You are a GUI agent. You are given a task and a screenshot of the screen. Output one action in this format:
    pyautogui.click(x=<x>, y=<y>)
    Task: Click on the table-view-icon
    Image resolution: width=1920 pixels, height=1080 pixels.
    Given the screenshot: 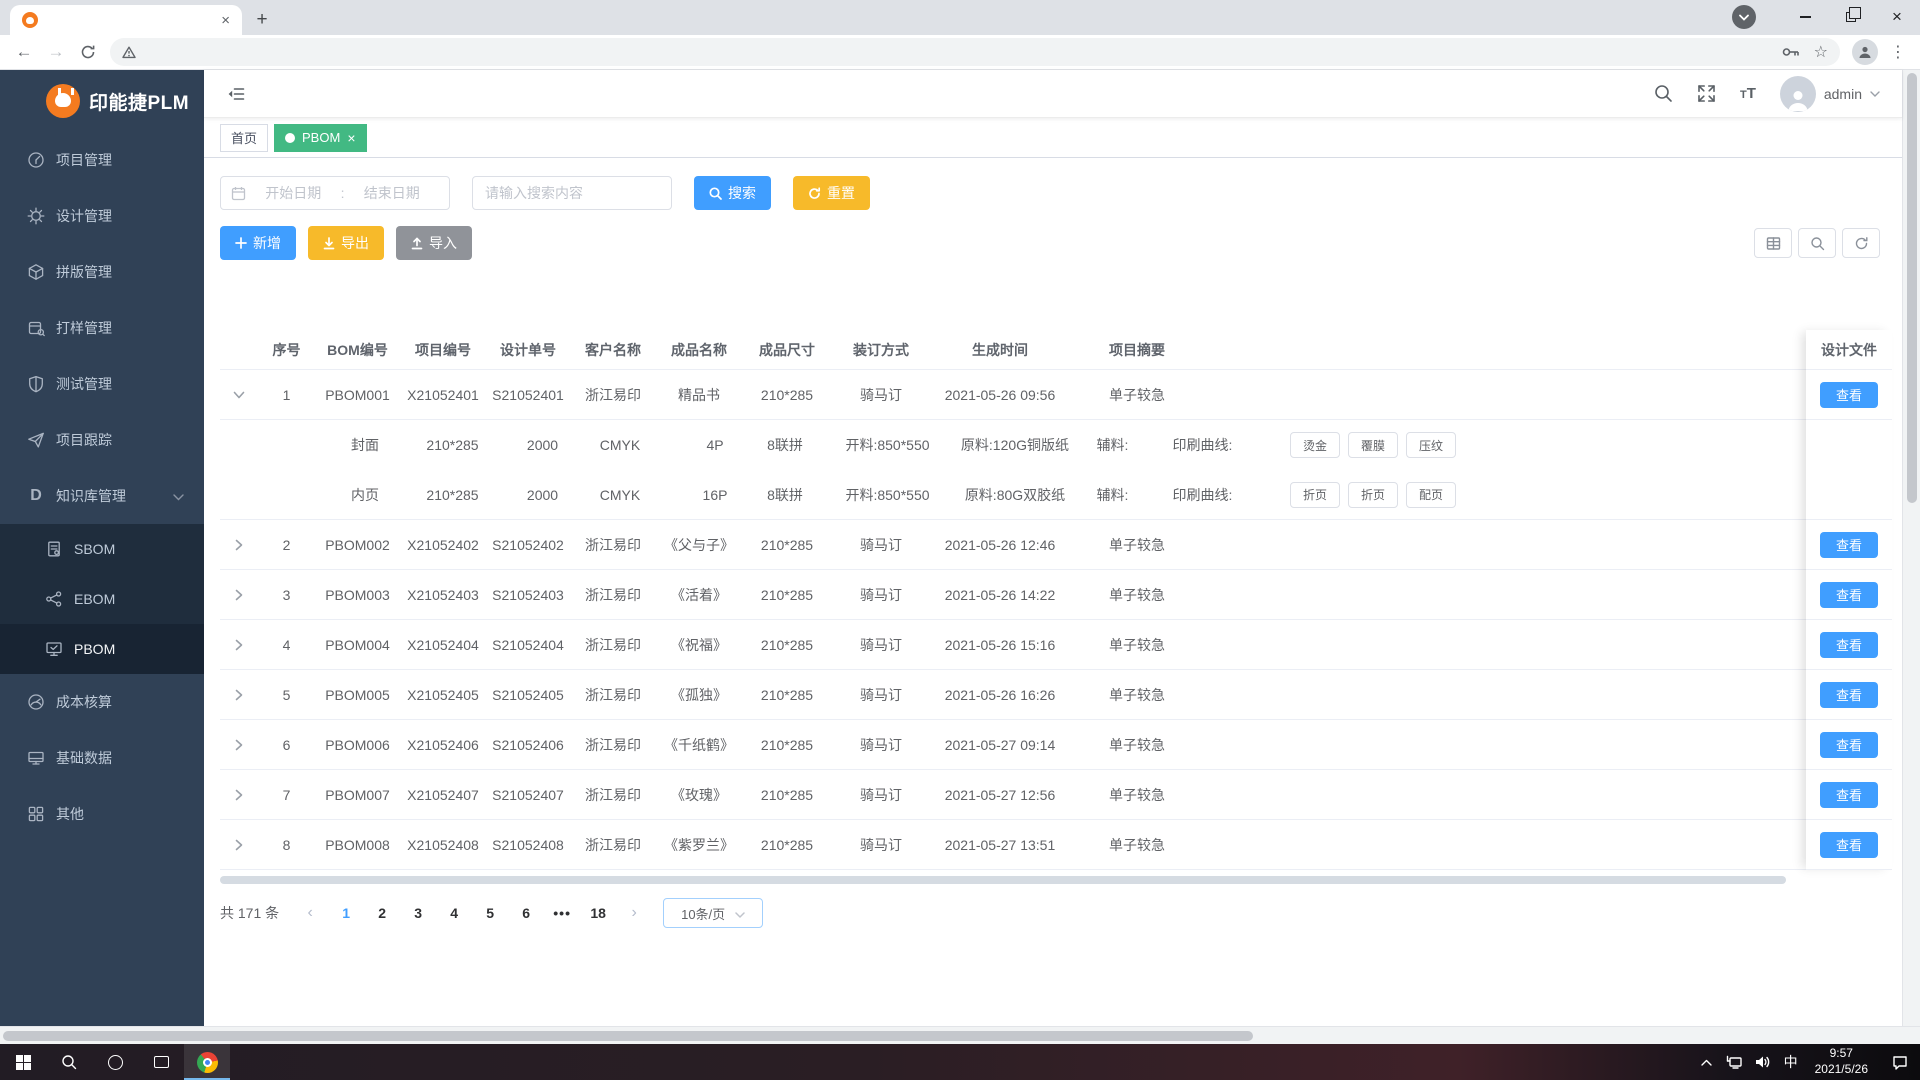 What is the action you would take?
    pyautogui.click(x=1773, y=243)
    